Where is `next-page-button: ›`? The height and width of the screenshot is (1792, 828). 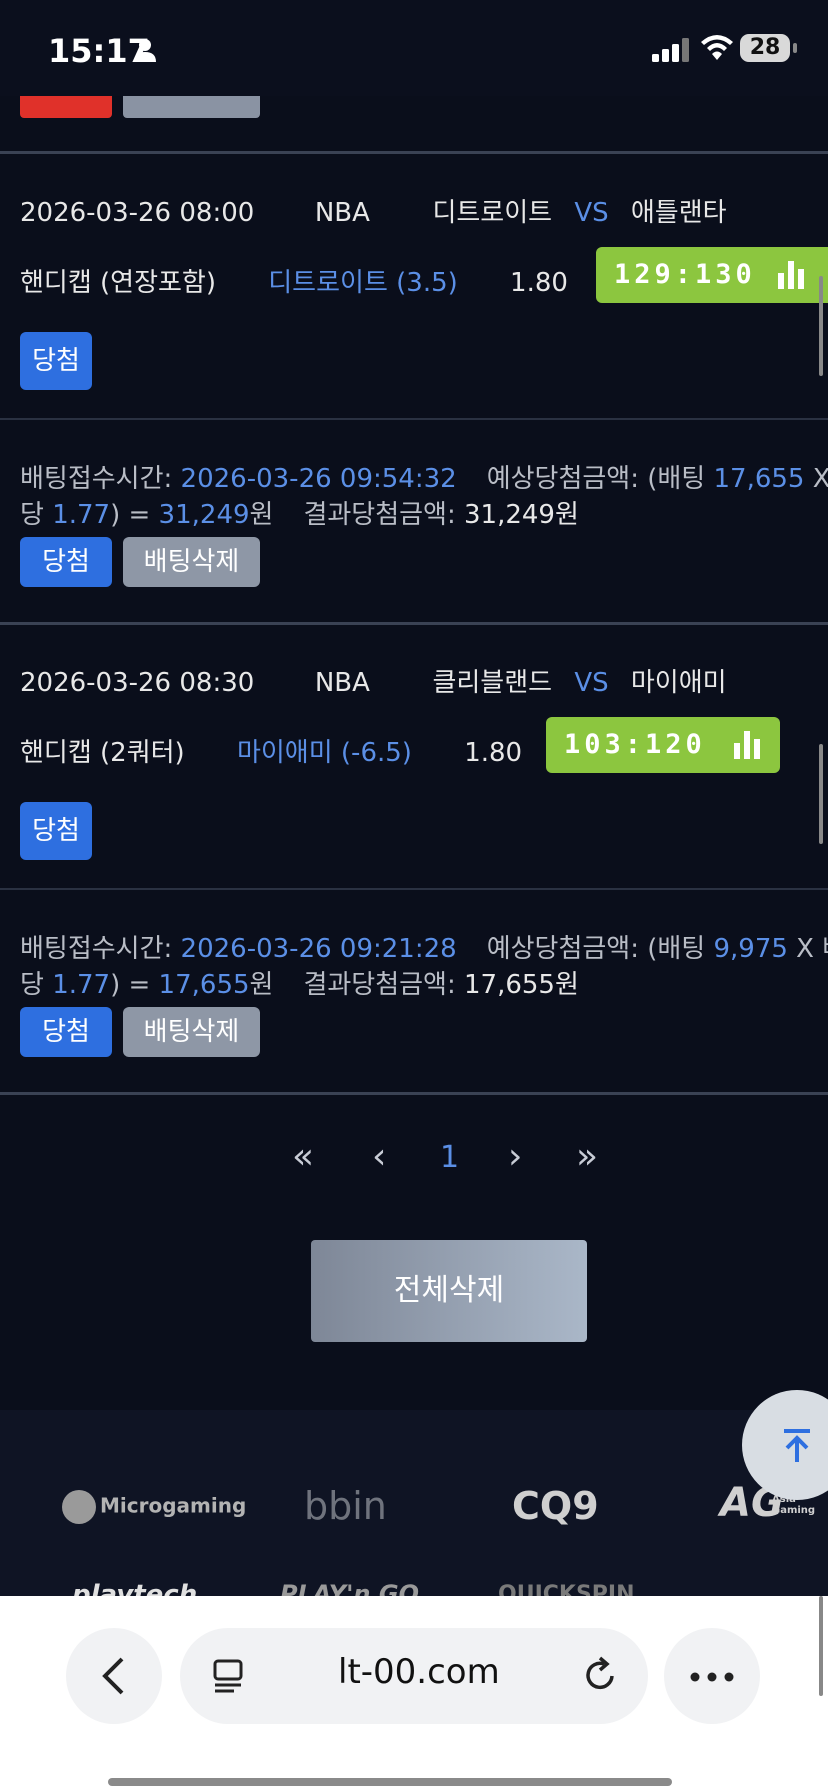
next-page-button: › is located at coordinates (515, 1156).